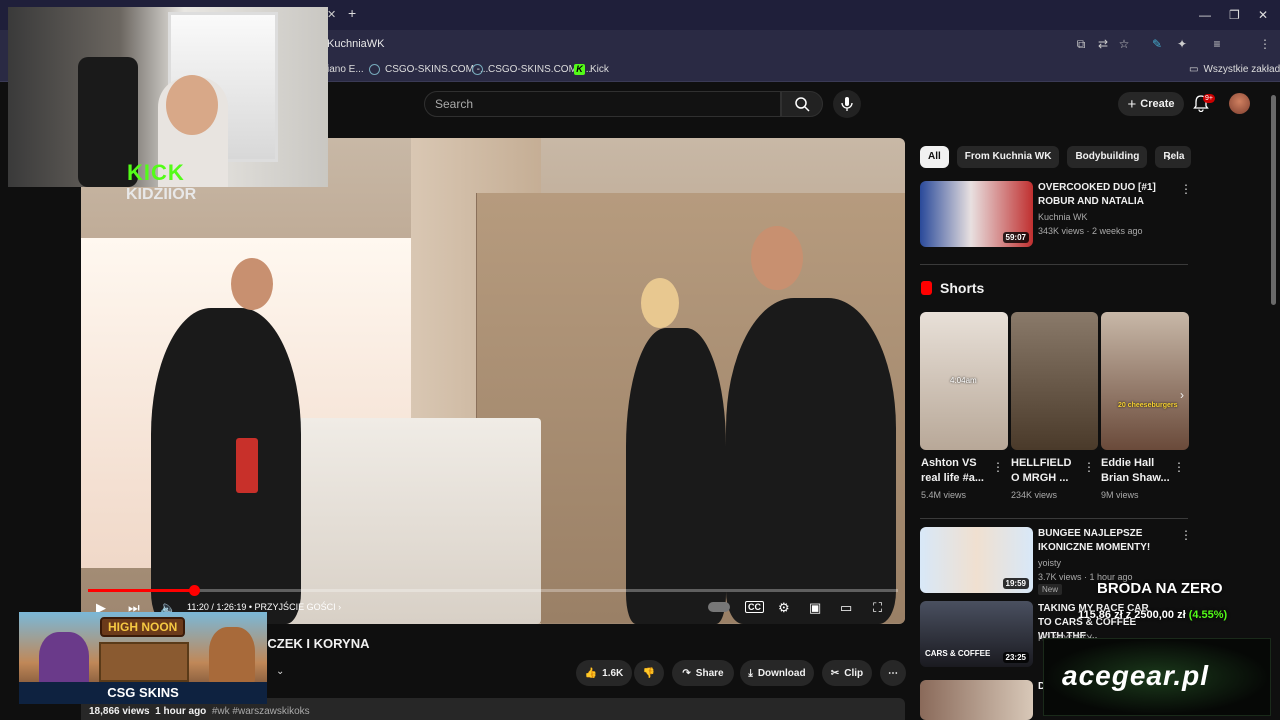 The height and width of the screenshot is (720, 1280). I want to click on video-title-1: OVERCOOKED DUO [#1] ROBUR AND NATALIA, so click(1105, 195).